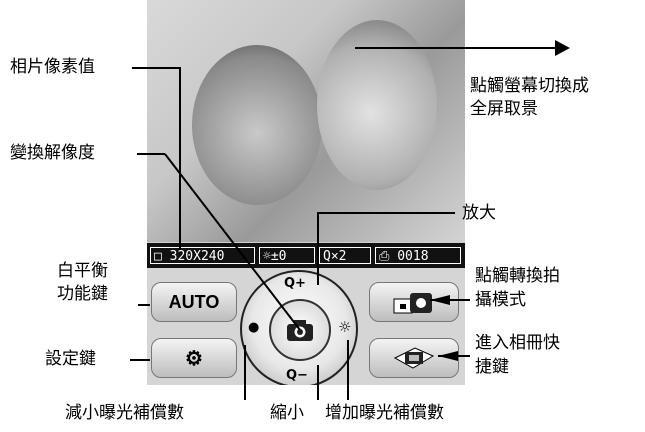 The image size is (645, 432). I want to click on label-zoom-in: 放大, so click(479, 213).